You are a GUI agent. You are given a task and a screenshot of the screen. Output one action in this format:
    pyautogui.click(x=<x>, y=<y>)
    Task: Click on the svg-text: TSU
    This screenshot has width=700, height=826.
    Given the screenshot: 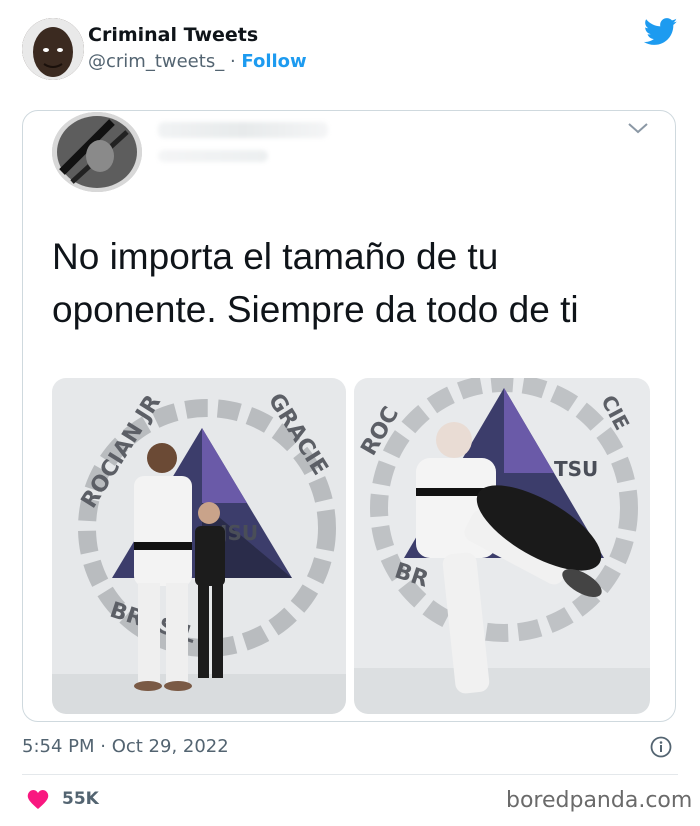 What is the action you would take?
    pyautogui.click(x=576, y=469)
    